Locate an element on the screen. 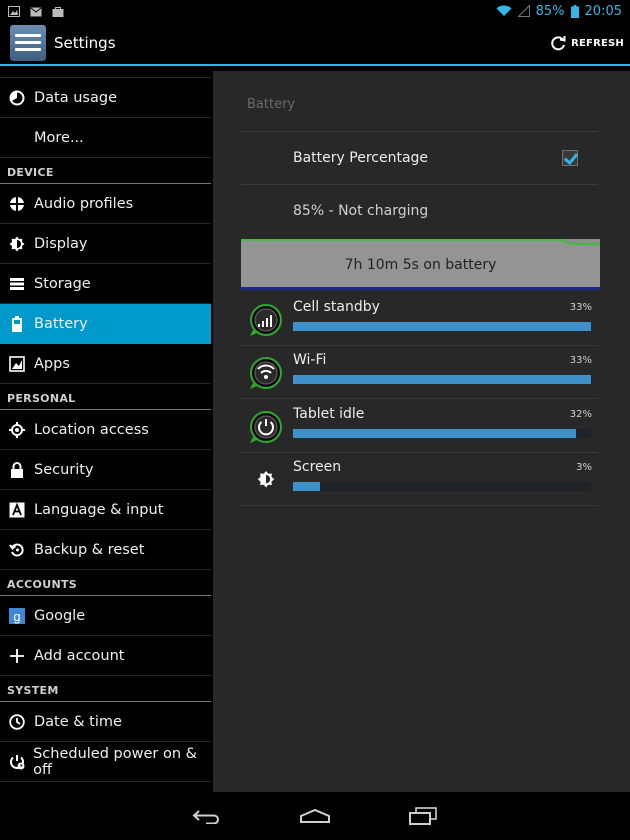  section-title: Battery is located at coordinates (271, 104).